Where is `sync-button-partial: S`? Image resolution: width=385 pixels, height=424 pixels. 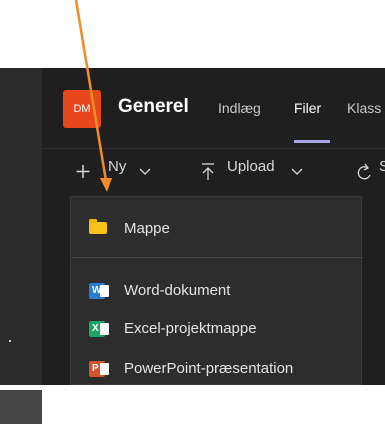
sync-button-partial: S is located at coordinates (382, 166).